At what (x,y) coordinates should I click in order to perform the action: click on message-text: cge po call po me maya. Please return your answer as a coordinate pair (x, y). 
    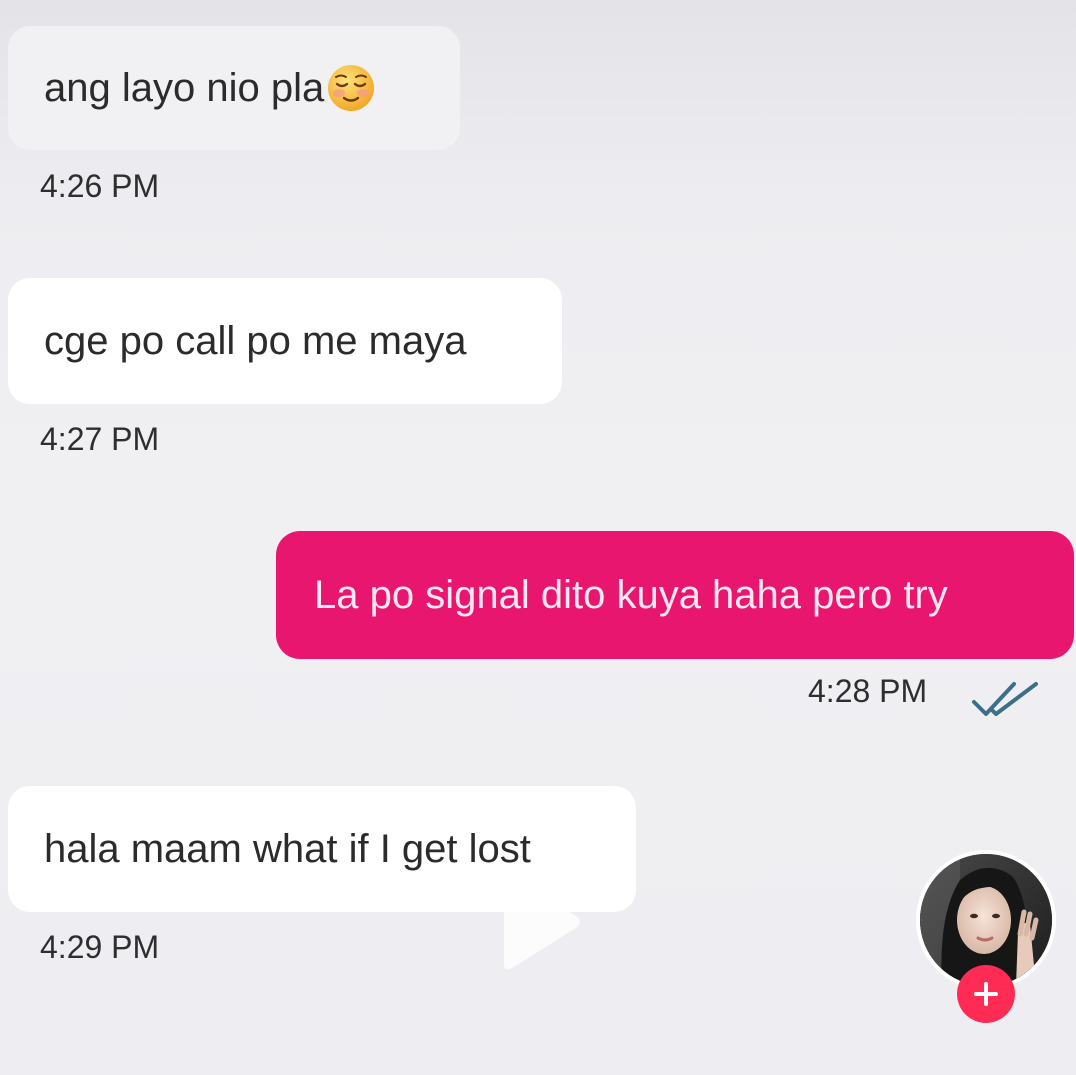
    Looking at the image, I should click on (255, 341).